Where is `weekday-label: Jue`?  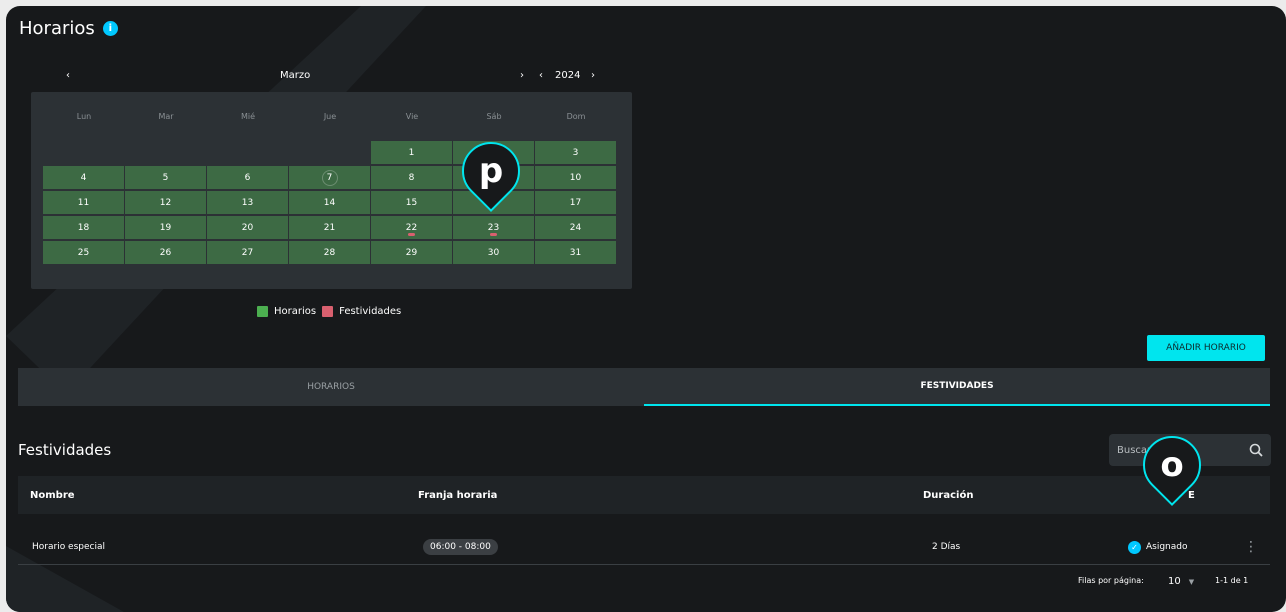 weekday-label: Jue is located at coordinates (330, 116).